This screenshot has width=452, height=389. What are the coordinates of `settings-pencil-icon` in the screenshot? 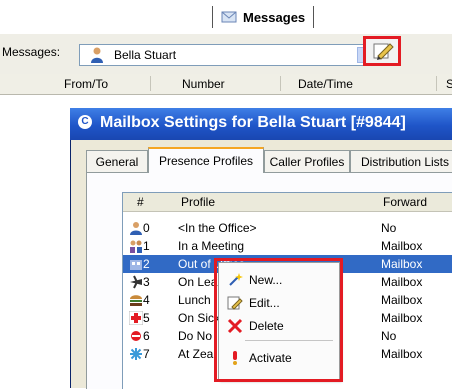 It's located at (383, 51).